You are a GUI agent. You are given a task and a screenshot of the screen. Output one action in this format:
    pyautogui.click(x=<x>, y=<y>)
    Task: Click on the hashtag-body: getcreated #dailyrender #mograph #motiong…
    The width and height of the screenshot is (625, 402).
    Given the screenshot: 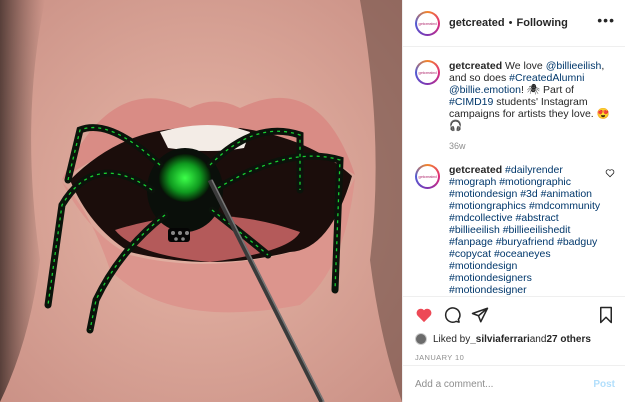 What is the action you would take?
    pyautogui.click(x=527, y=229)
    